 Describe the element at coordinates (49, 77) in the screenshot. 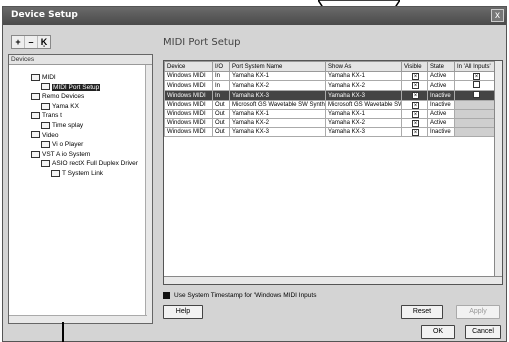

I see `tree-item-label: MIDI` at that location.